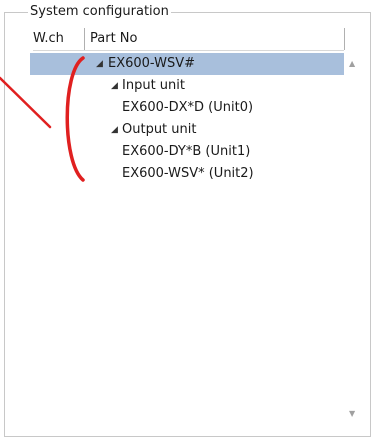 This screenshot has height=439, width=374. Describe the element at coordinates (151, 63) in the screenshot. I see `tree-node-label: EX600-WSV#` at that location.